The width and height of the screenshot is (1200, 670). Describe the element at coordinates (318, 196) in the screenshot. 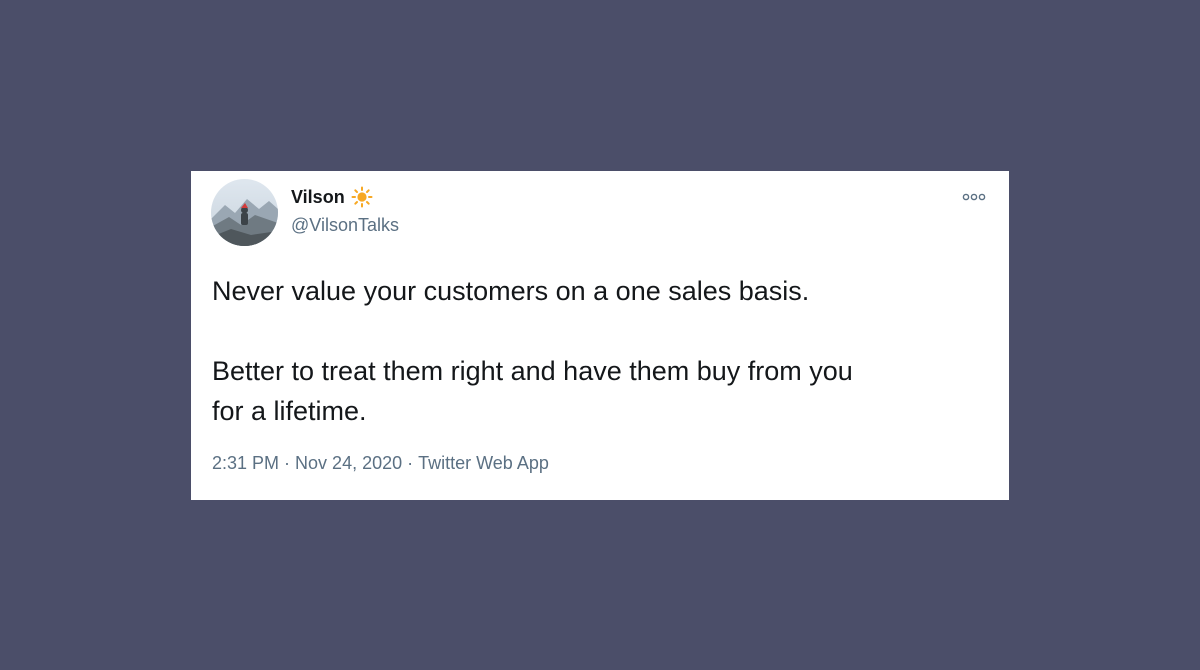

I see `display-name: Vilson` at that location.